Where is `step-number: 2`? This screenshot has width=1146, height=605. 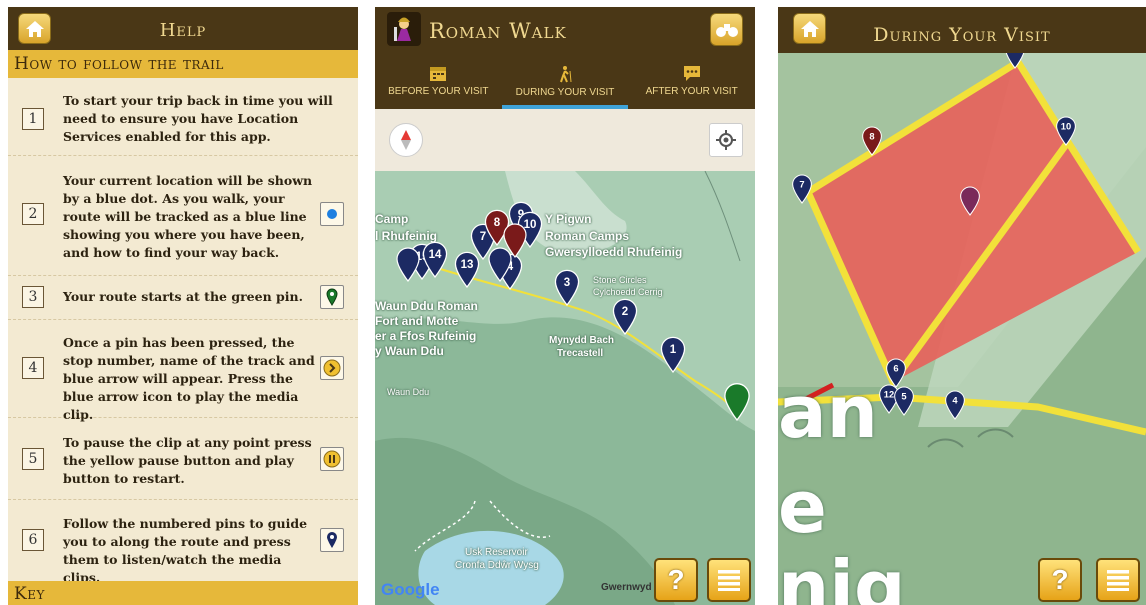
step-number: 2 is located at coordinates (33, 214).